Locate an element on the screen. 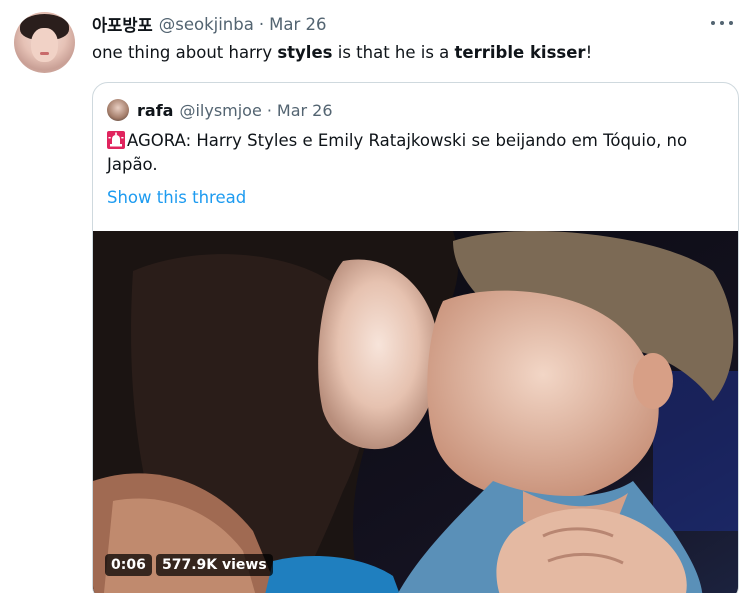  more-options-icon is located at coordinates (722, 23).